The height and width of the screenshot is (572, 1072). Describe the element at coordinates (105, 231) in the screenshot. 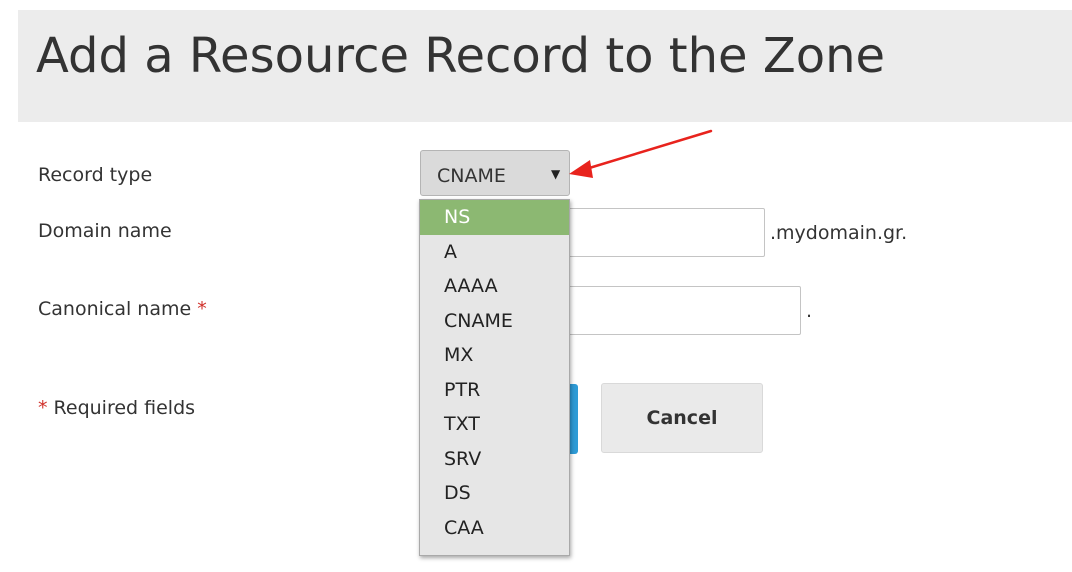

I see `domain-name-label: Domain name` at that location.